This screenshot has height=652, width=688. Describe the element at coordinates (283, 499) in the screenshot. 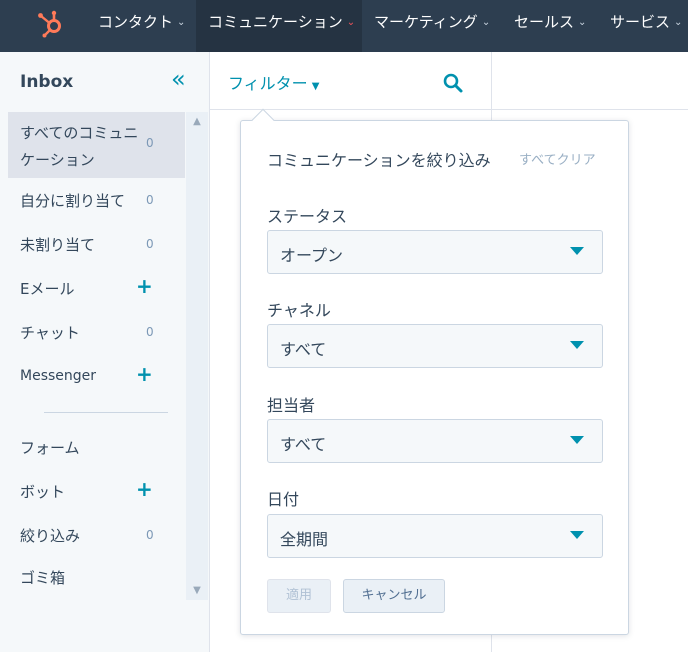

I see `date-label: 日付` at that location.